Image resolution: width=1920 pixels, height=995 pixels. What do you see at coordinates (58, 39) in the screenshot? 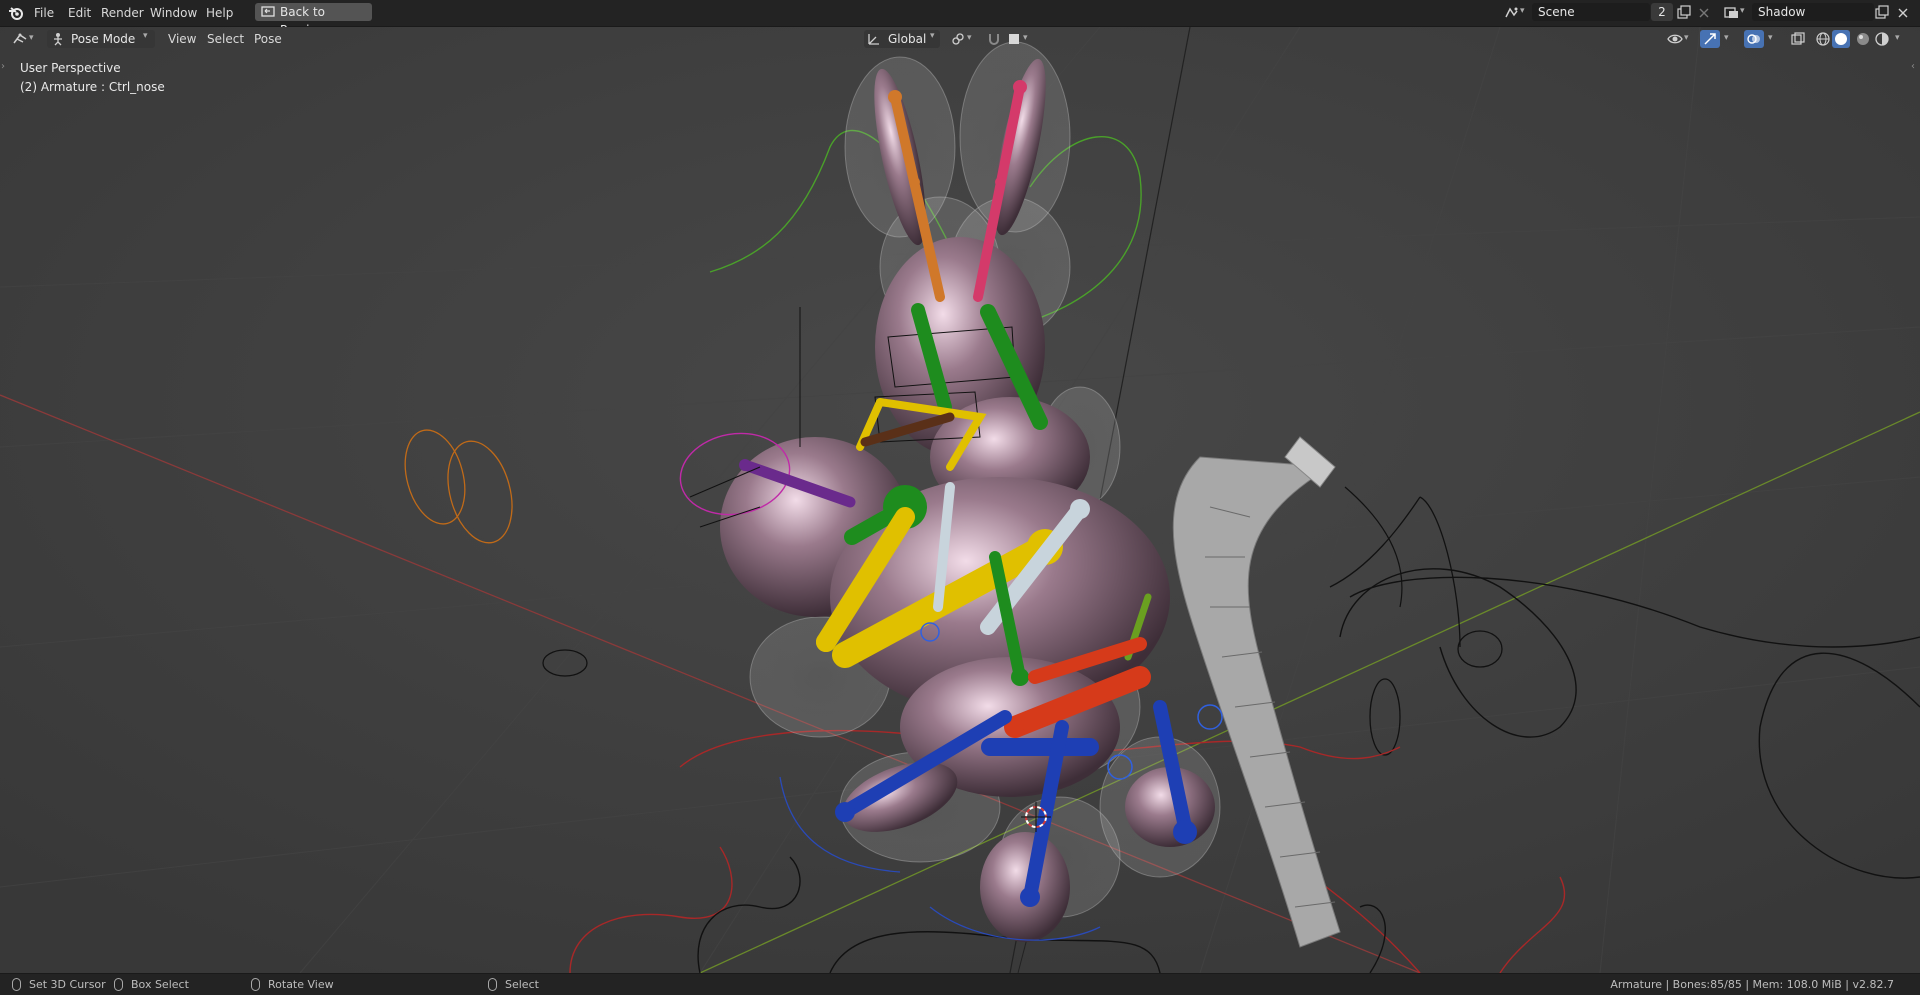
I see `pose-mode-icon` at bounding box center [58, 39].